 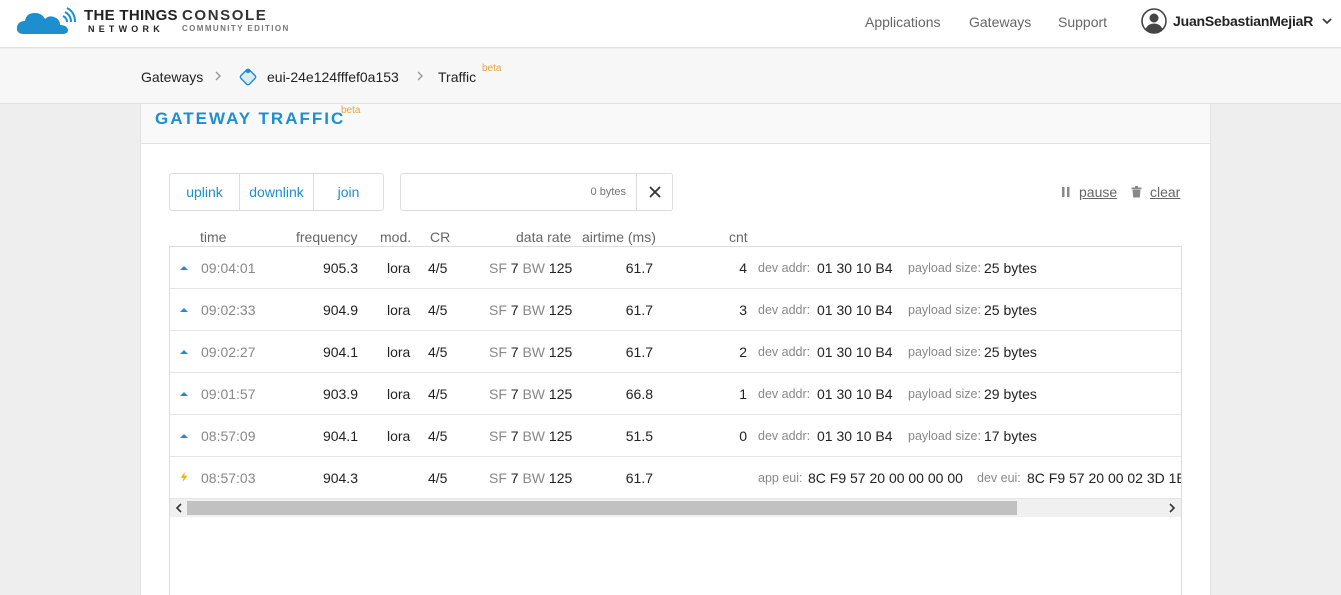 What do you see at coordinates (619, 237) in the screenshot?
I see `column-header-airtime: airtime (ms)` at bounding box center [619, 237].